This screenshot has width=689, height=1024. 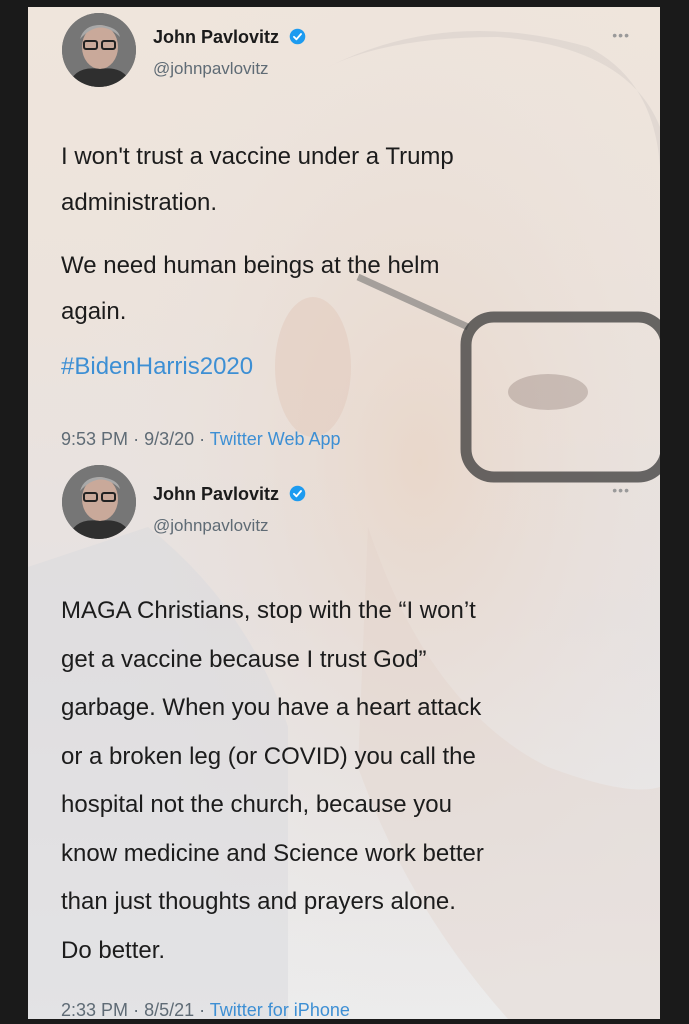 What do you see at coordinates (280, 1009) in the screenshot?
I see `tweet-source-link: Twitter for iPhone` at bounding box center [280, 1009].